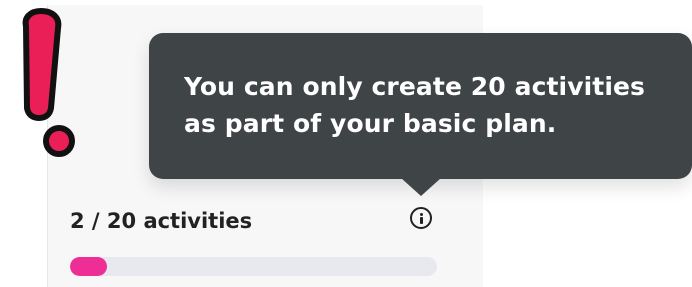  I want to click on exclamation-bar, so click(42, 64).